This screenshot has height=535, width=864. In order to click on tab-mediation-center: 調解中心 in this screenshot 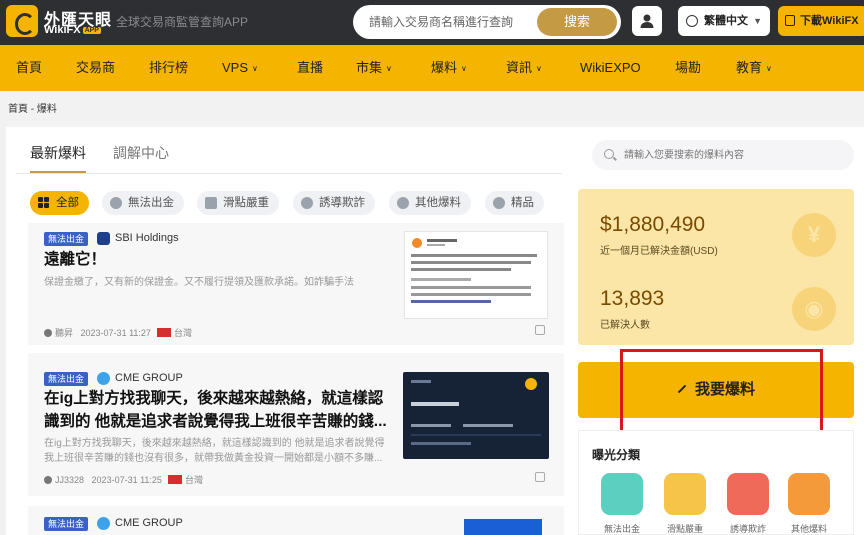, I will do `click(141, 153)`.